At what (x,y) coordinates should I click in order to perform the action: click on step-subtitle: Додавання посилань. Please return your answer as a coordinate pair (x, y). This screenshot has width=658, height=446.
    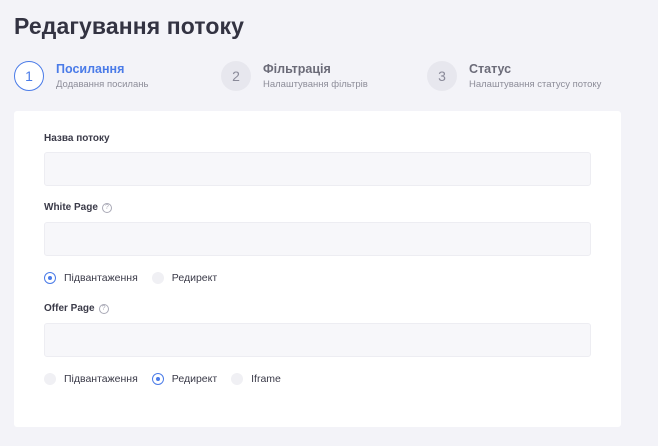
    Looking at the image, I should click on (102, 84).